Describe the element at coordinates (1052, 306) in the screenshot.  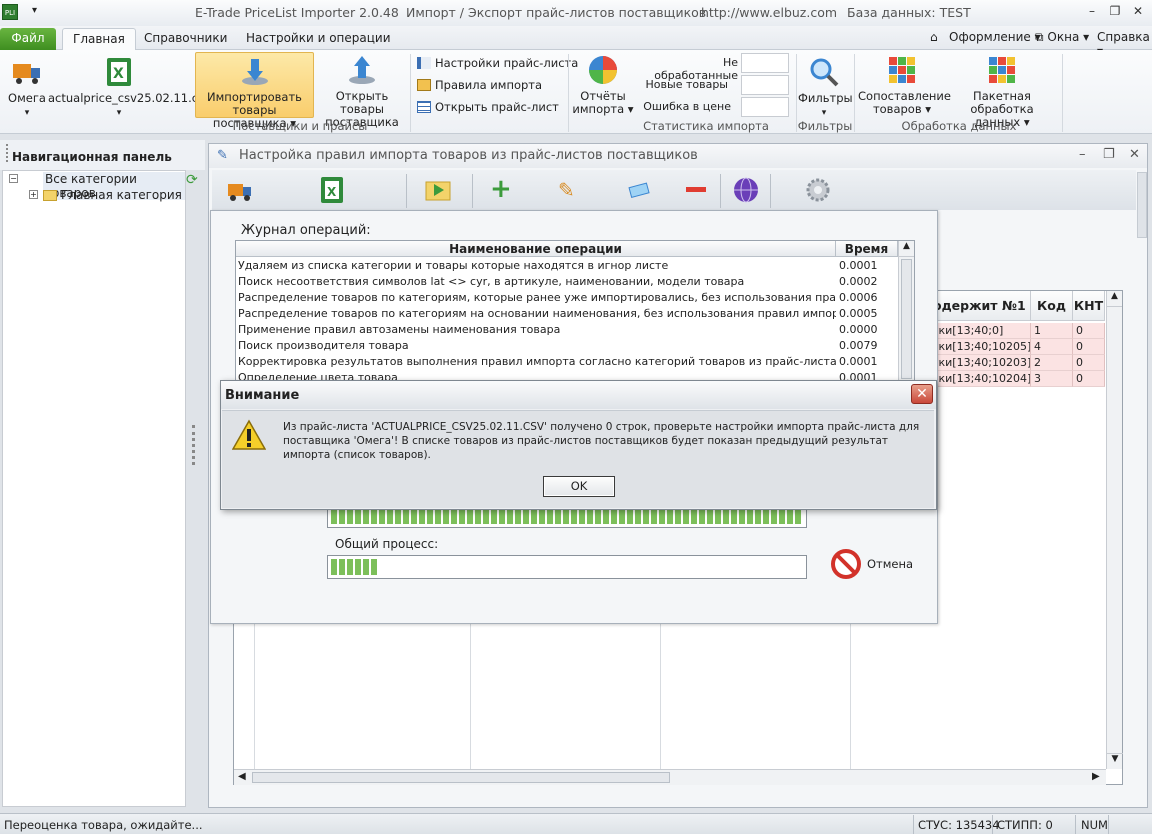
I see `grid-header-code: Код` at that location.